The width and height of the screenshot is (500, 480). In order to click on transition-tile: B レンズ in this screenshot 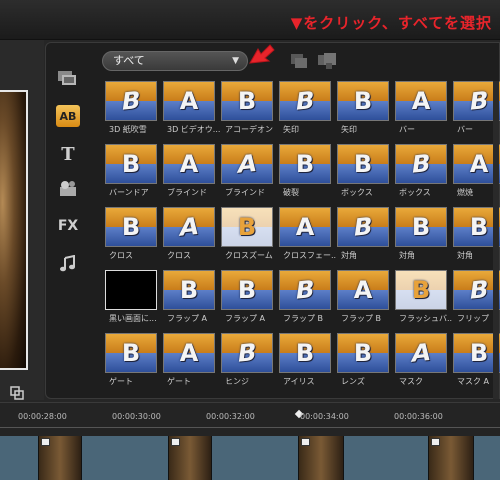, I will do `click(363, 364)`.